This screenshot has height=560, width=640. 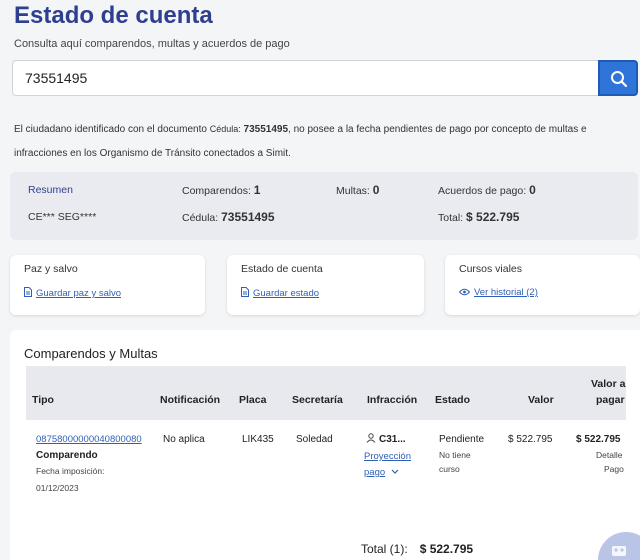 I want to click on summary-name: CE*** SEG****, so click(x=62, y=217).